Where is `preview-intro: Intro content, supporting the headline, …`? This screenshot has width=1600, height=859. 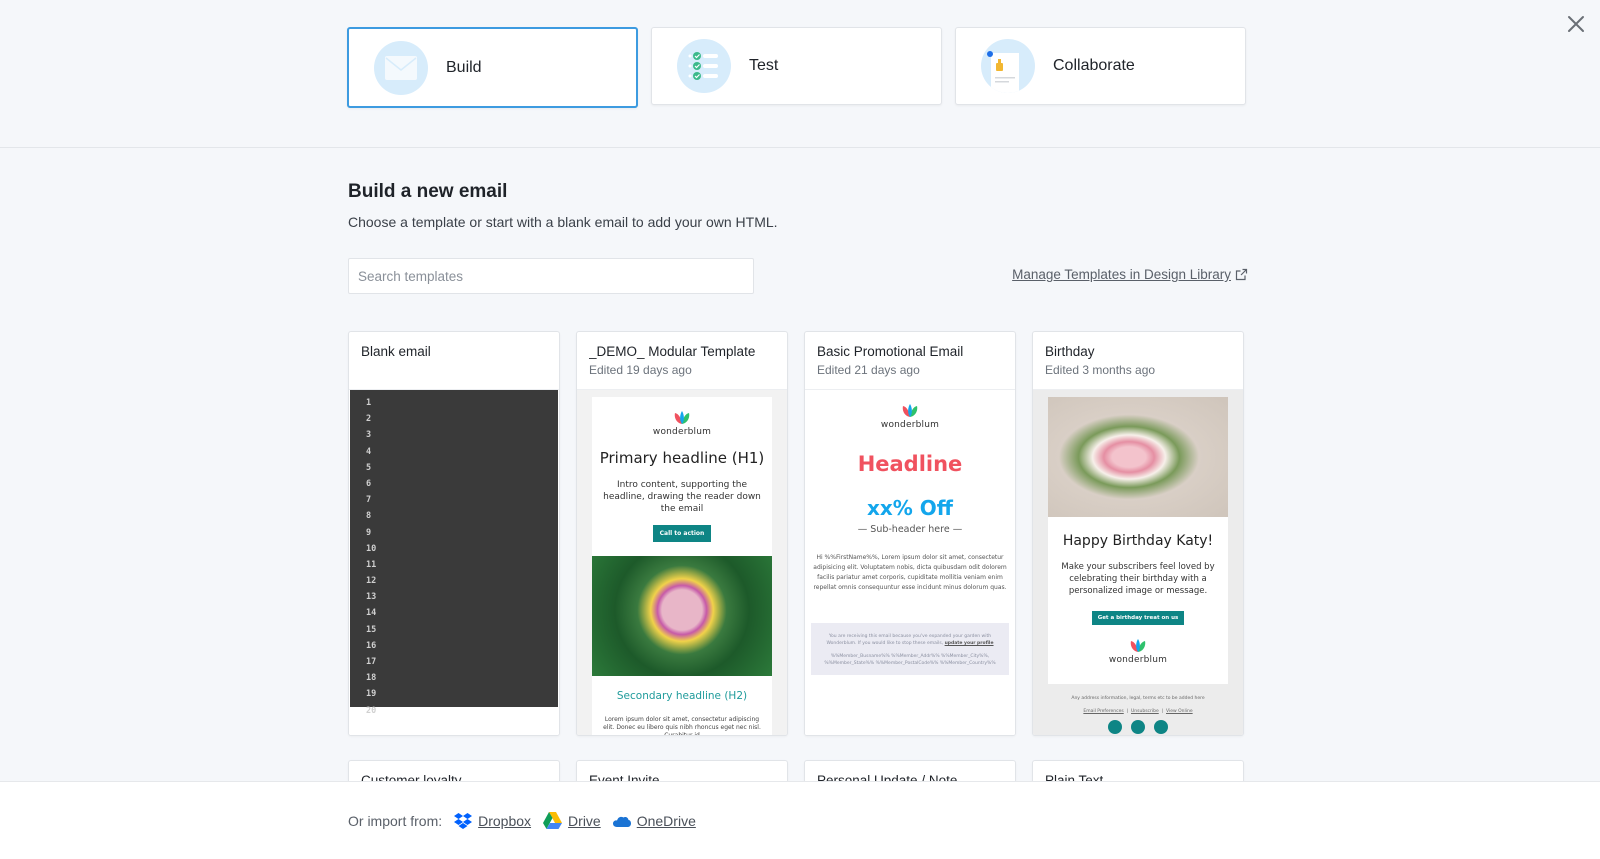
preview-intro: Intro content, supporting the headline, … is located at coordinates (682, 497).